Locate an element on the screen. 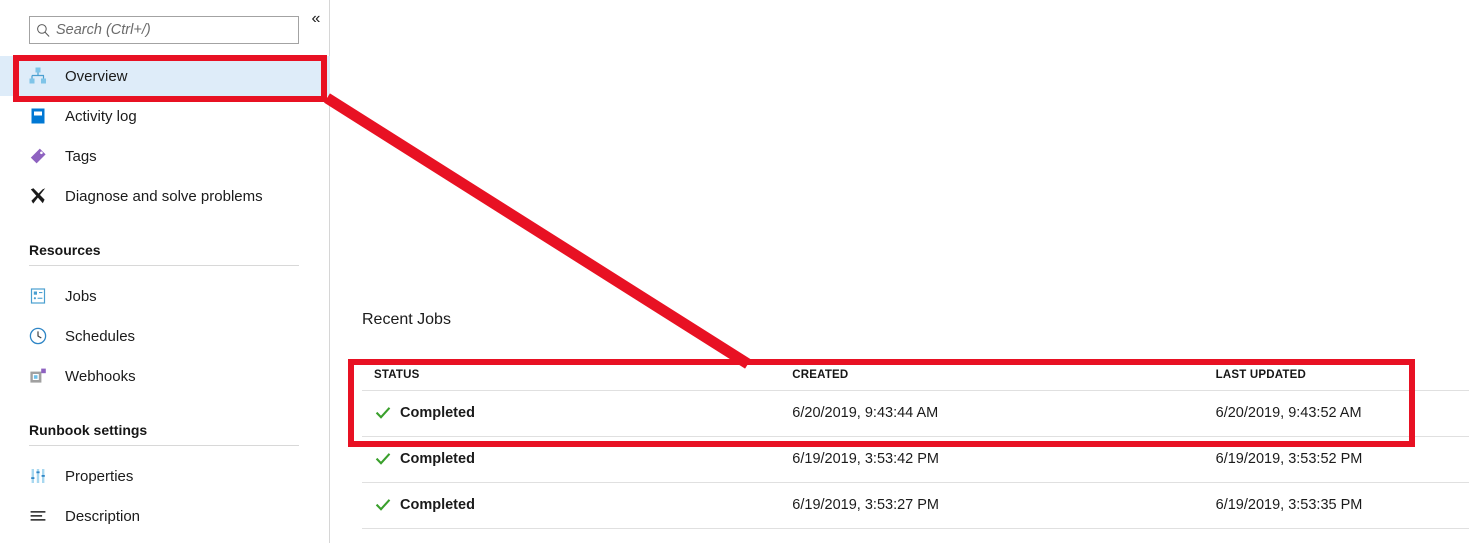 This screenshot has height=543, width=1469. cell-last-updated: 6/19/2019, 3:53:52 PM is located at coordinates (1336, 459).